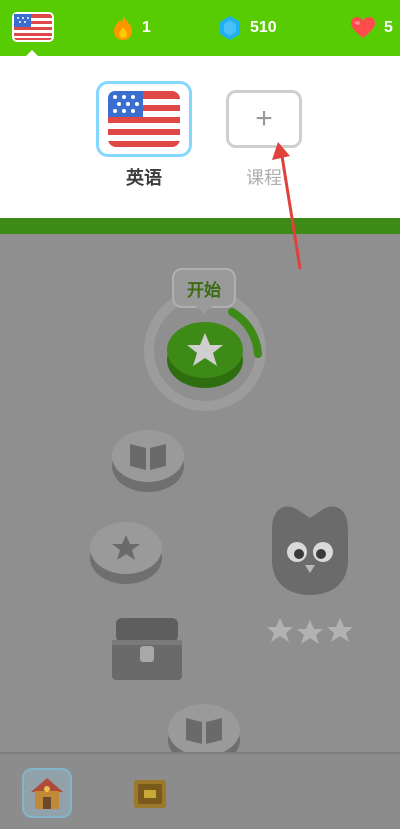 The width and height of the screenshot is (400, 829). I want to click on treasure-chest-icon, so click(150, 794).